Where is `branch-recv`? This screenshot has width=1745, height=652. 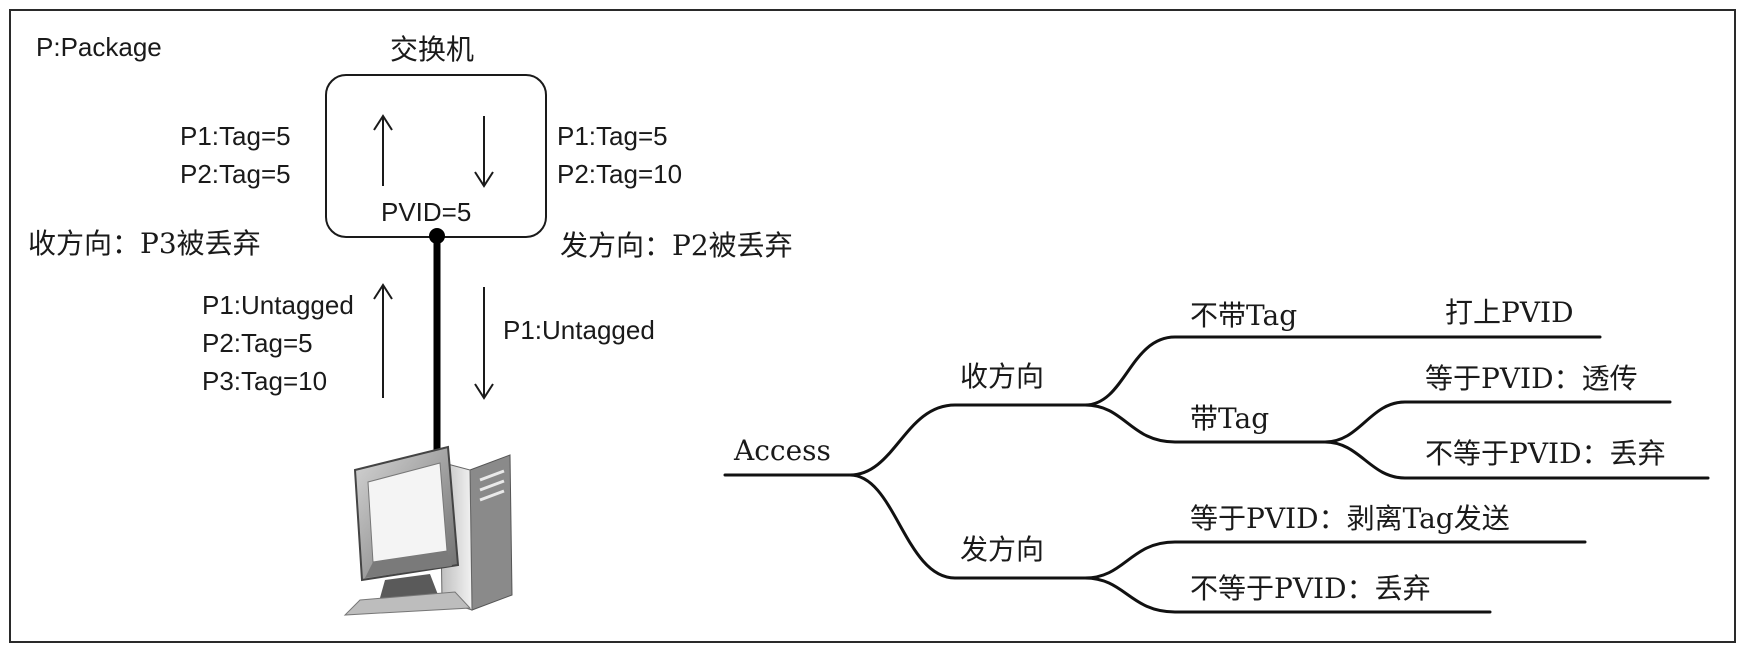
branch-recv is located at coordinates (967, 440).